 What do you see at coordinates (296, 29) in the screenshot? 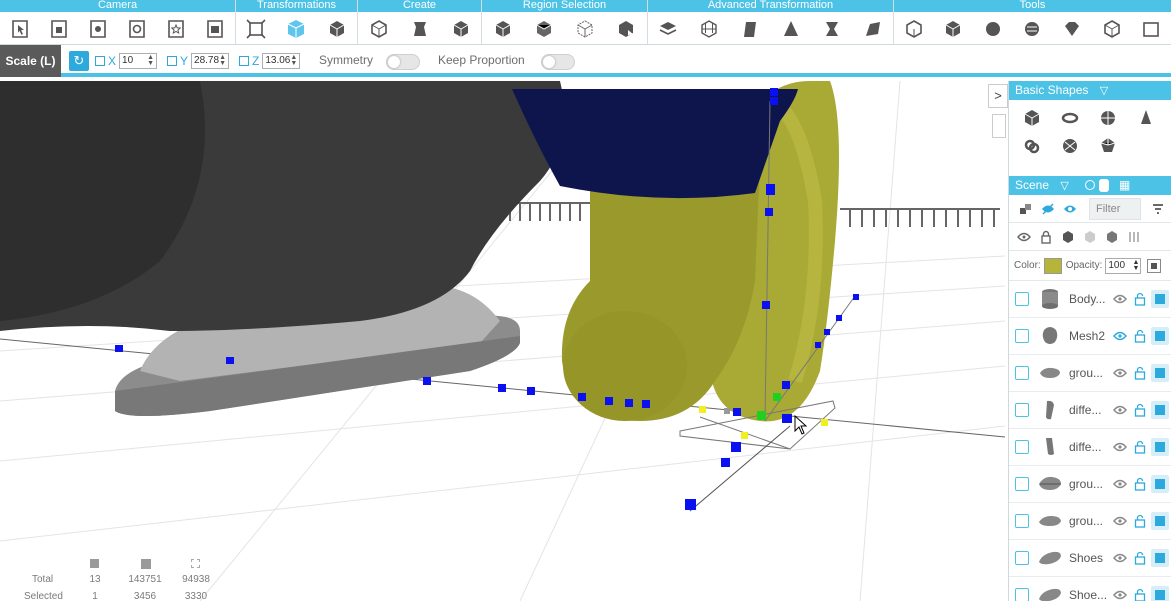
I see `scale-tool` at bounding box center [296, 29].